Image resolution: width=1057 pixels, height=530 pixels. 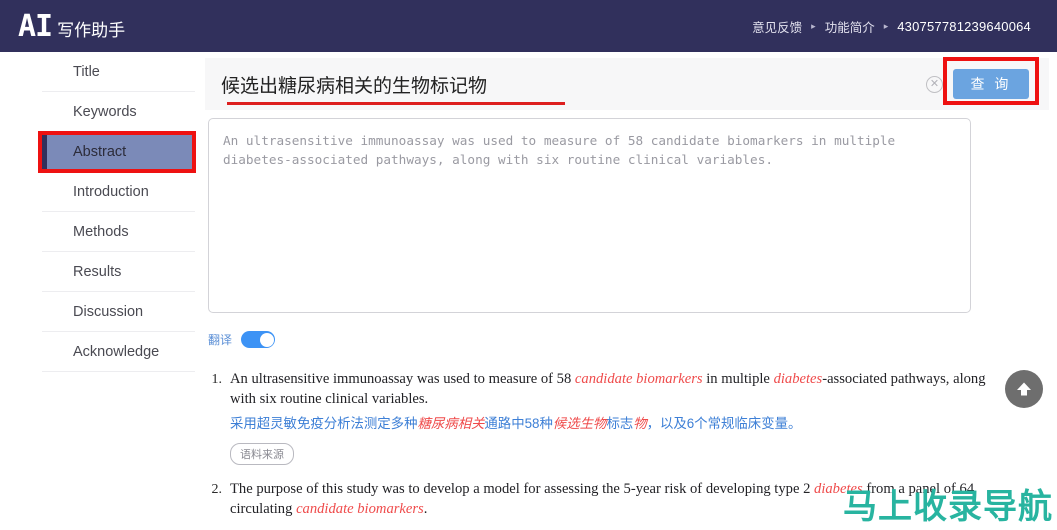 I want to click on chevron-right-icon-1: ▸, so click(x=813, y=25).